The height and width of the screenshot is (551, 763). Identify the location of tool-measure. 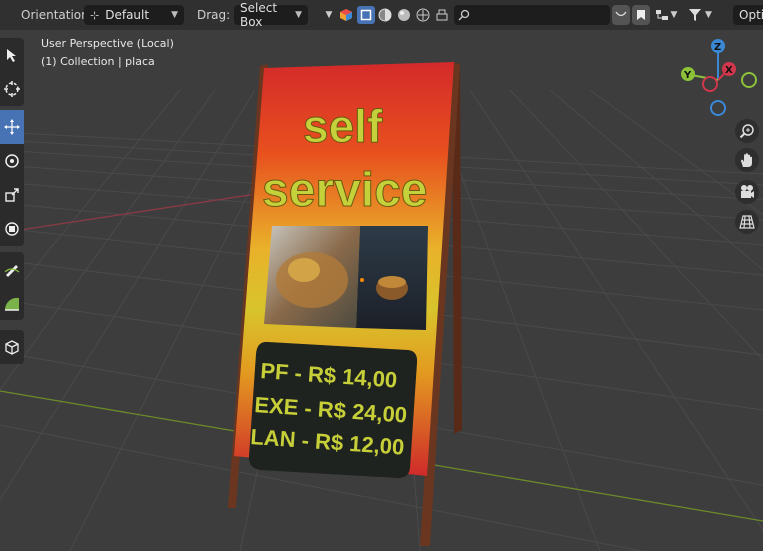
(12, 303).